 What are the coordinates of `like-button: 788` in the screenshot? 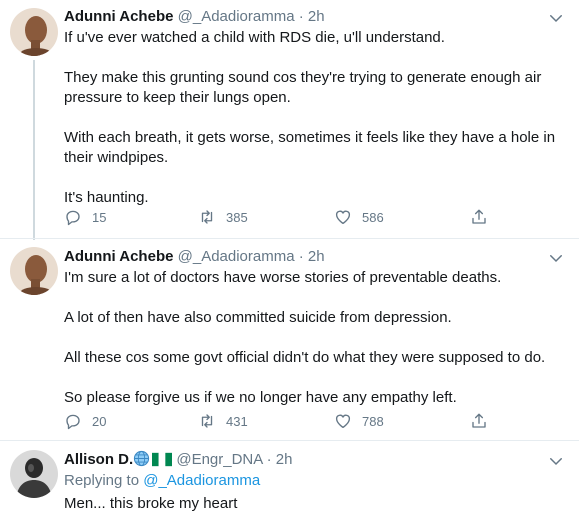 It's located at (359, 421).